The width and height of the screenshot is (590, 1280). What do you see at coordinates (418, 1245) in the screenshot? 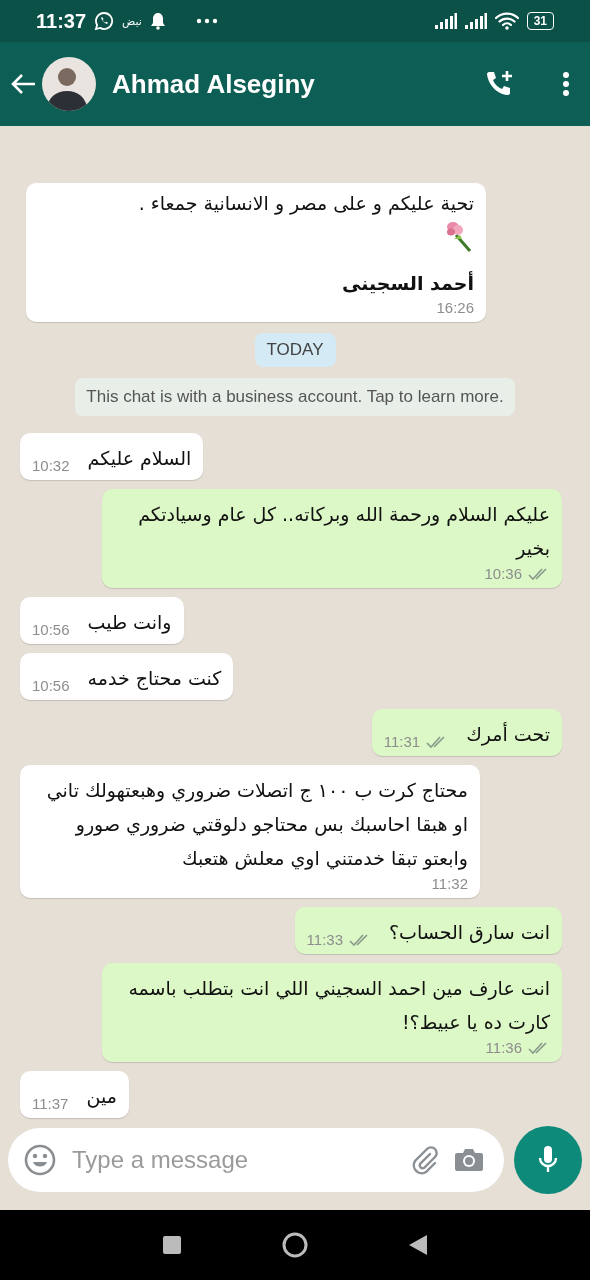
I see `back-icon` at bounding box center [418, 1245].